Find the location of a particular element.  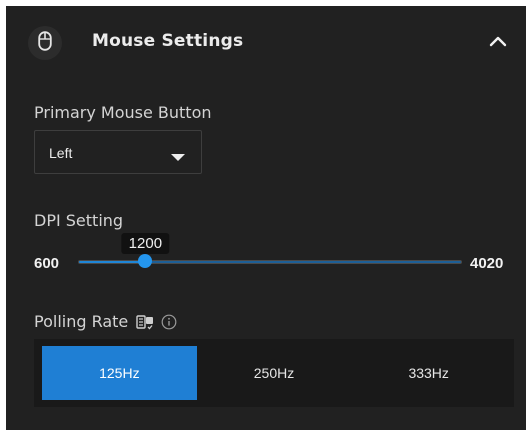

mouse-icon is located at coordinates (45, 43).